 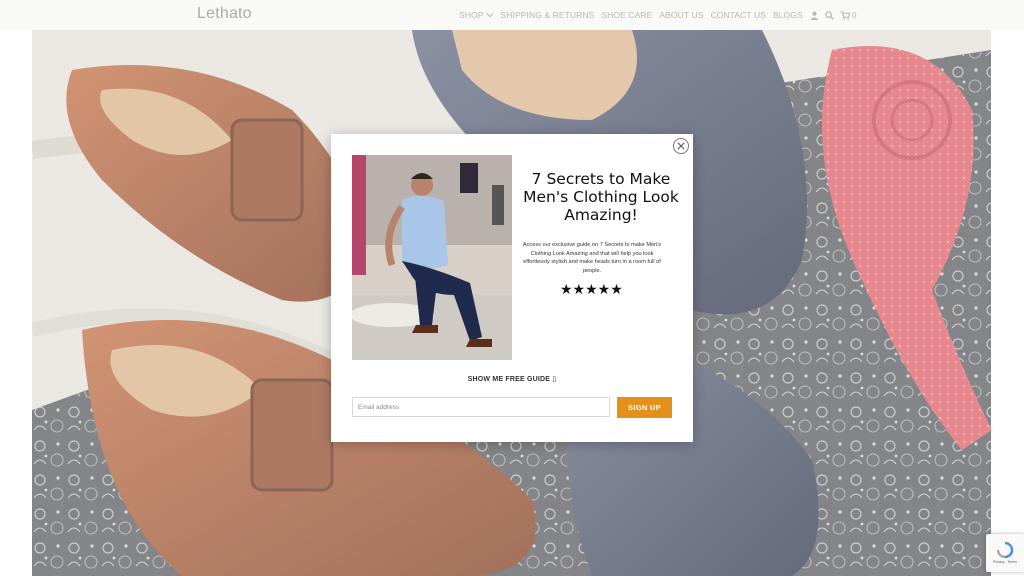 I want to click on cart-icon: 0, so click(x=848, y=15).